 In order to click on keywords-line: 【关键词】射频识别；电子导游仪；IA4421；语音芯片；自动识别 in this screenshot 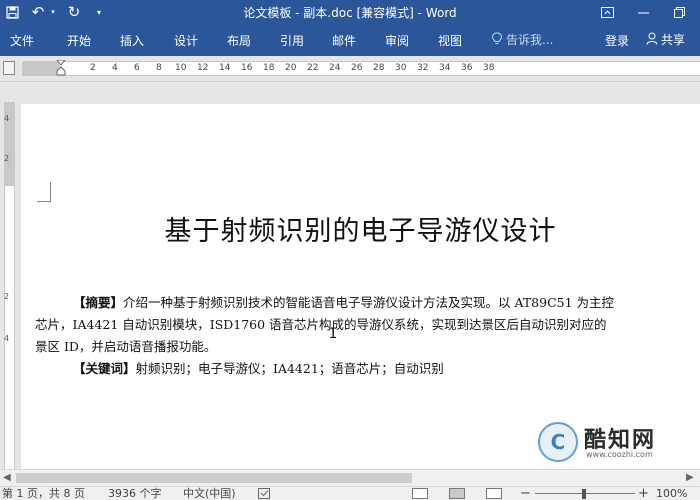, I will do `click(367, 369)`.